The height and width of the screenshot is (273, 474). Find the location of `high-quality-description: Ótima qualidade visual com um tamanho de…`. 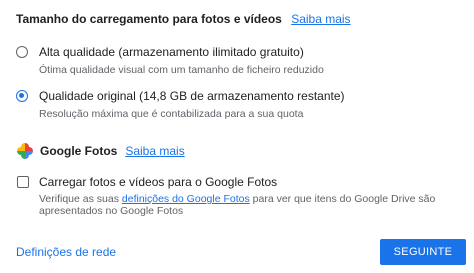

high-quality-description: Ótima qualidade visual com um tamanho de… is located at coordinates (181, 70).